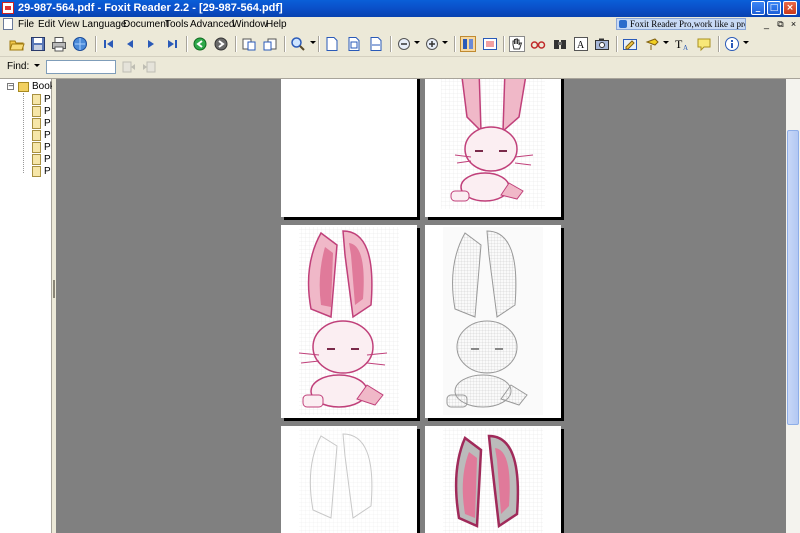  What do you see at coordinates (109, 44) in the screenshot?
I see `first-page-icon` at bounding box center [109, 44].